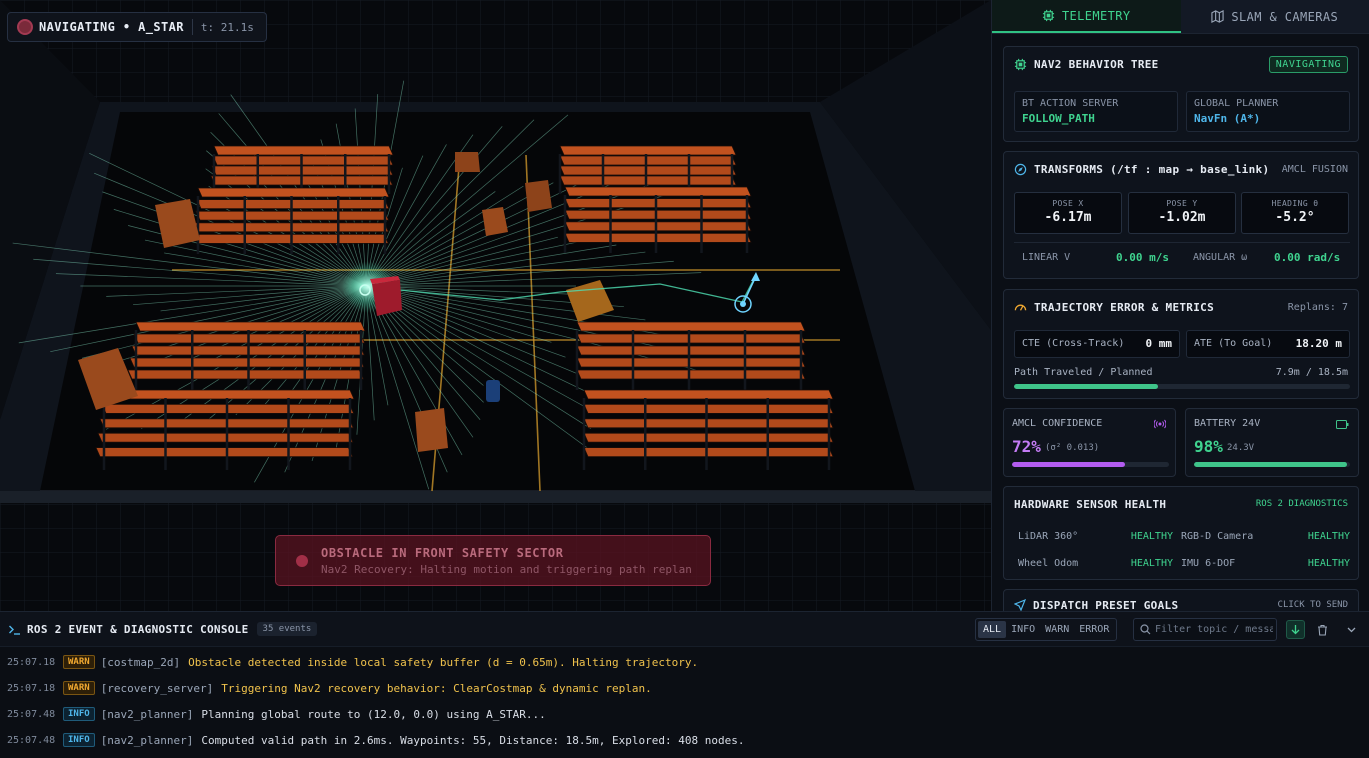 This screenshot has height=758, width=1369. Describe the element at coordinates (1182, 386) in the screenshot. I see `path-progress-bar` at that location.